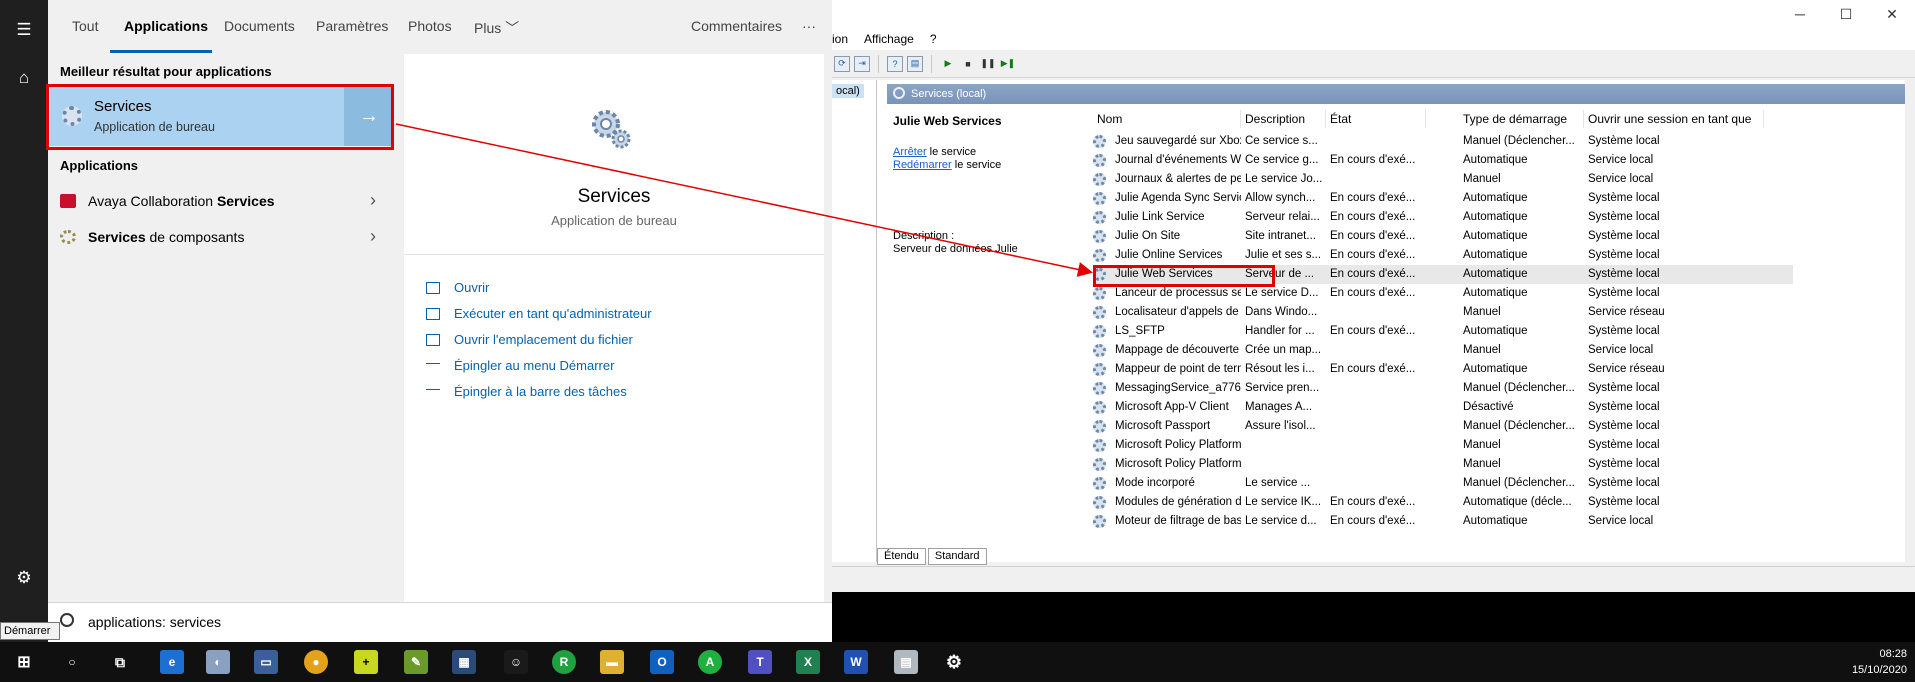 This screenshot has height=682, width=1915. Describe the element at coordinates (430, 26) in the screenshot. I see `tab-photos: Photos` at that location.